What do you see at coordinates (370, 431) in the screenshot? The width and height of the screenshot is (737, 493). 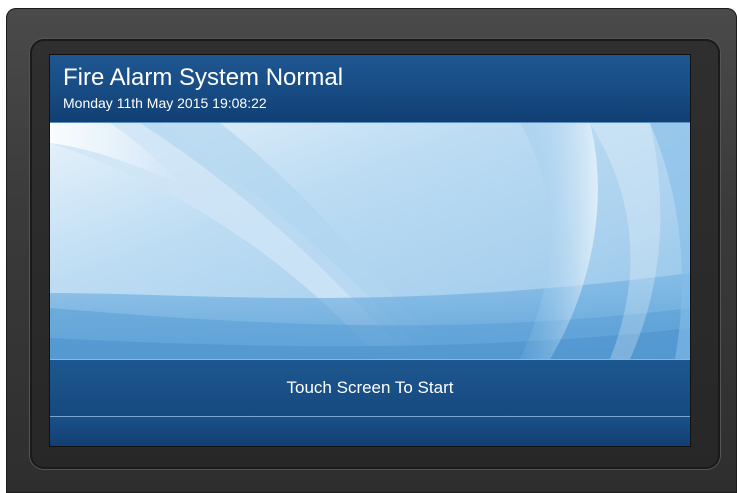 I see `footer-strip` at bounding box center [370, 431].